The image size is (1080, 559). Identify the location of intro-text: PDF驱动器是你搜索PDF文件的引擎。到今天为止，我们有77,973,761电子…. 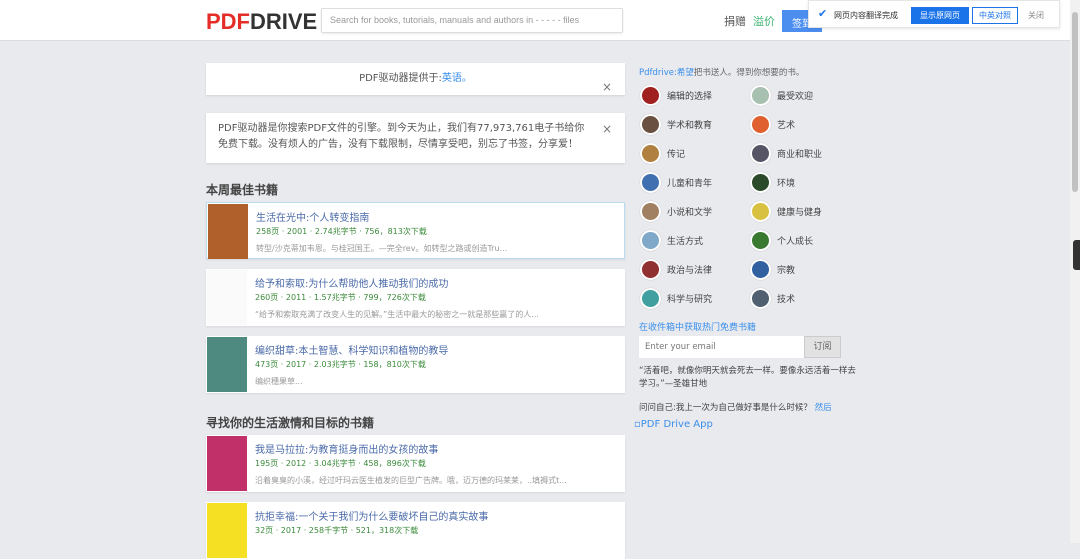
(401, 136).